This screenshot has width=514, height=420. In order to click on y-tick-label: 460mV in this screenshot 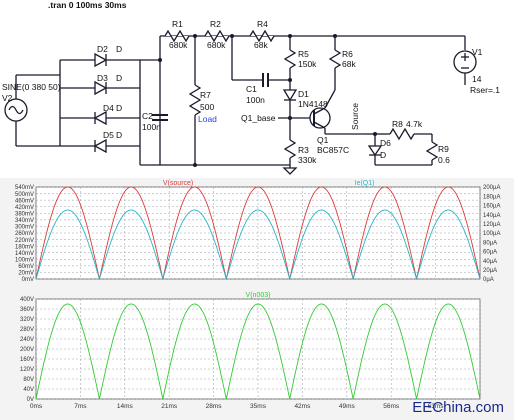, I will do `click(24, 201)`.